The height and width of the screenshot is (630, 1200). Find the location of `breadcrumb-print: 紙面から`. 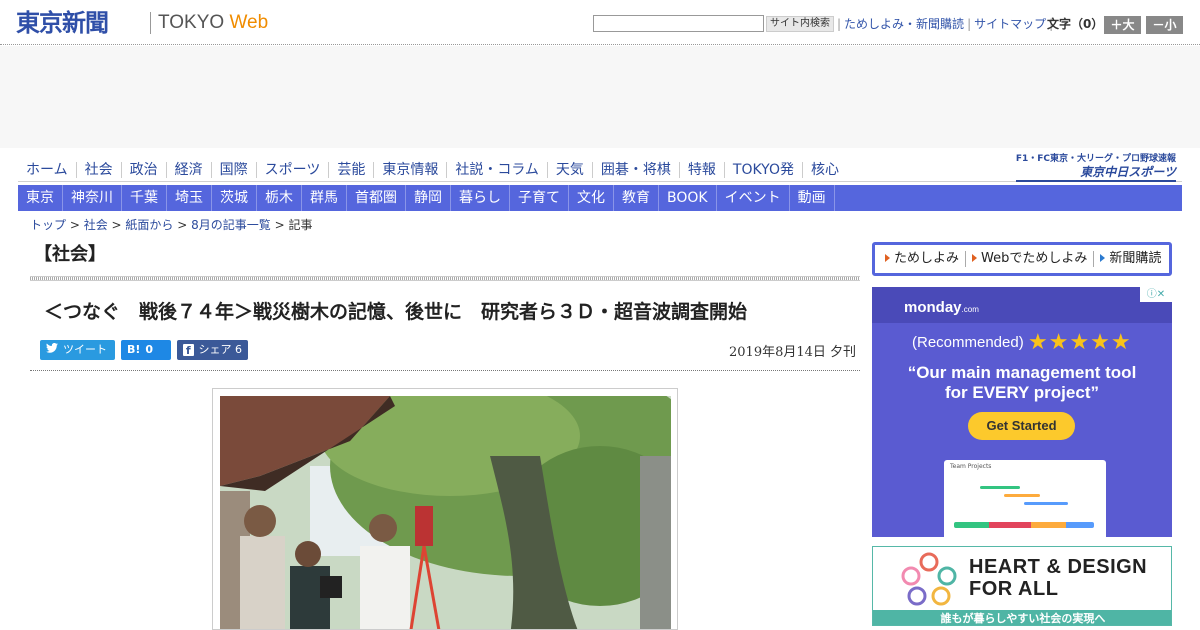

breadcrumb-print: 紙面から is located at coordinates (149, 225).